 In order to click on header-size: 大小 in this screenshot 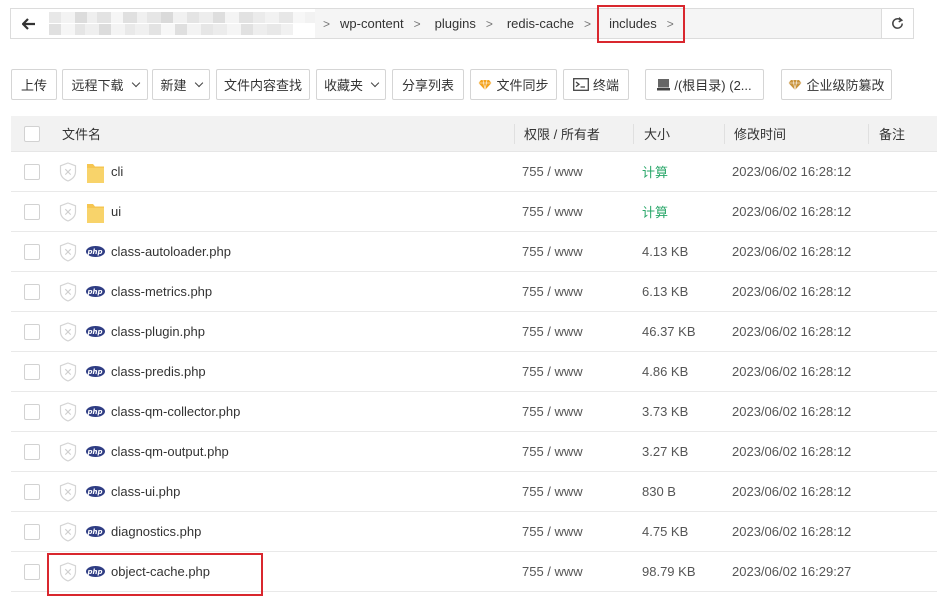, I will do `click(657, 133)`.